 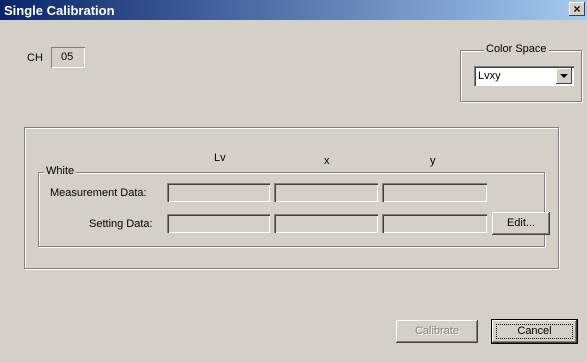 I want to click on color-space-value: Lvxy, so click(x=489, y=76).